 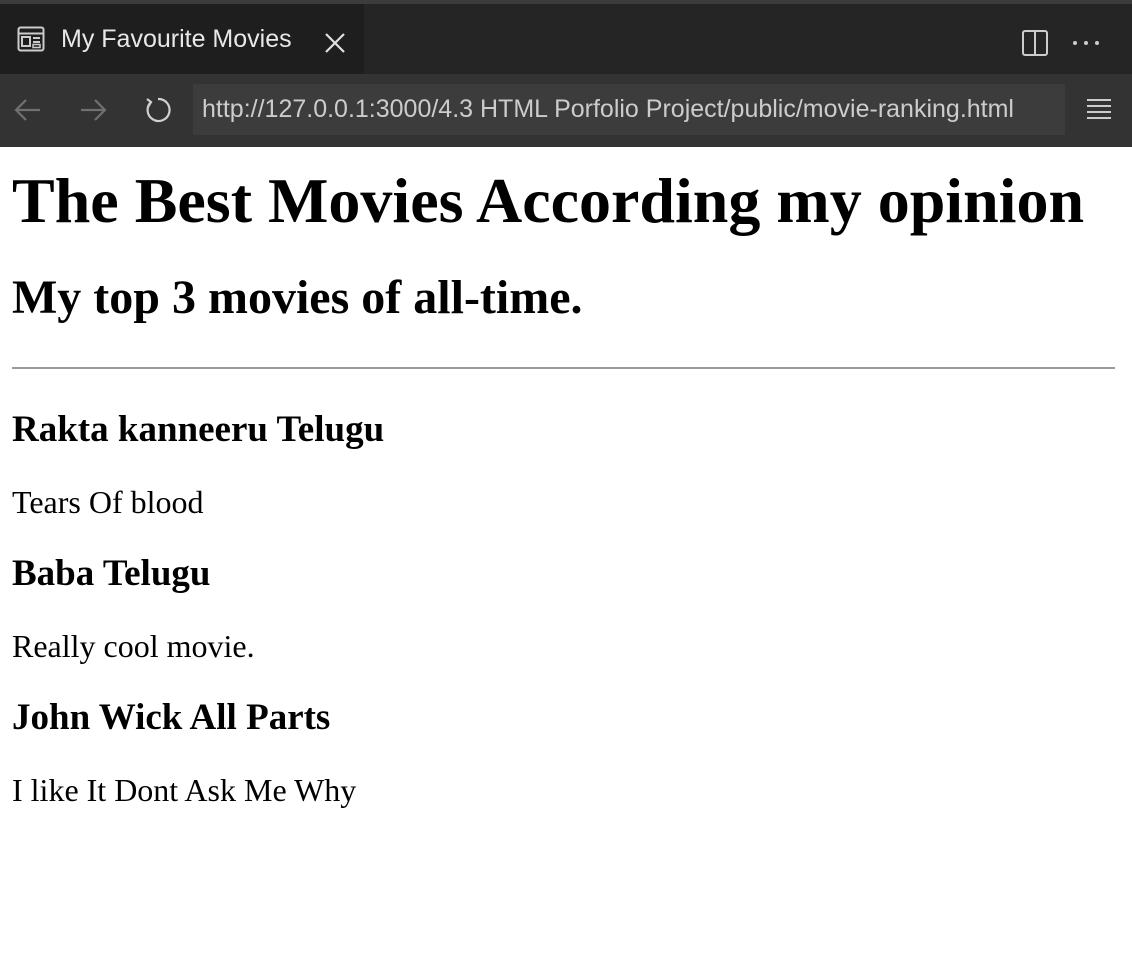 What do you see at coordinates (1035, 43) in the screenshot?
I see `split-editor-icon` at bounding box center [1035, 43].